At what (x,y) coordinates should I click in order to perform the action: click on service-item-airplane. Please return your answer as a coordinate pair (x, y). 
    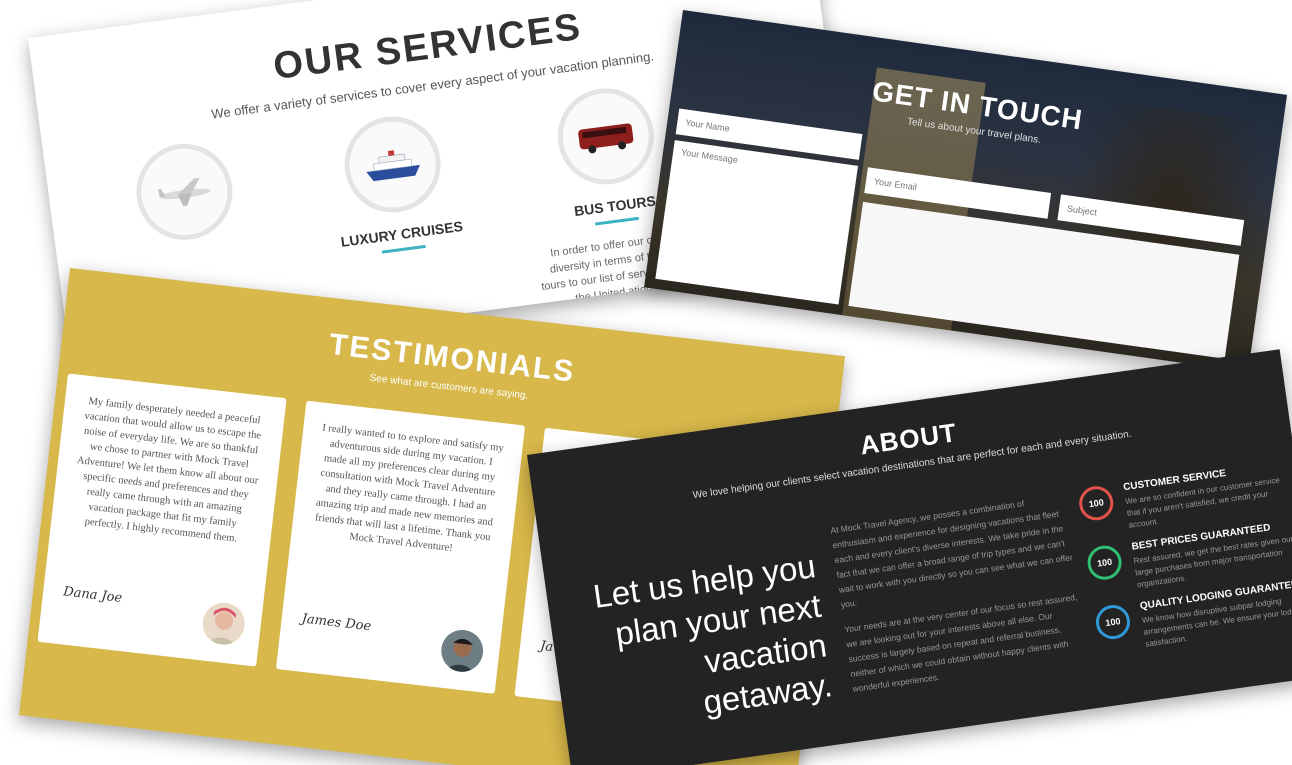
    Looking at the image, I should click on (185, 199).